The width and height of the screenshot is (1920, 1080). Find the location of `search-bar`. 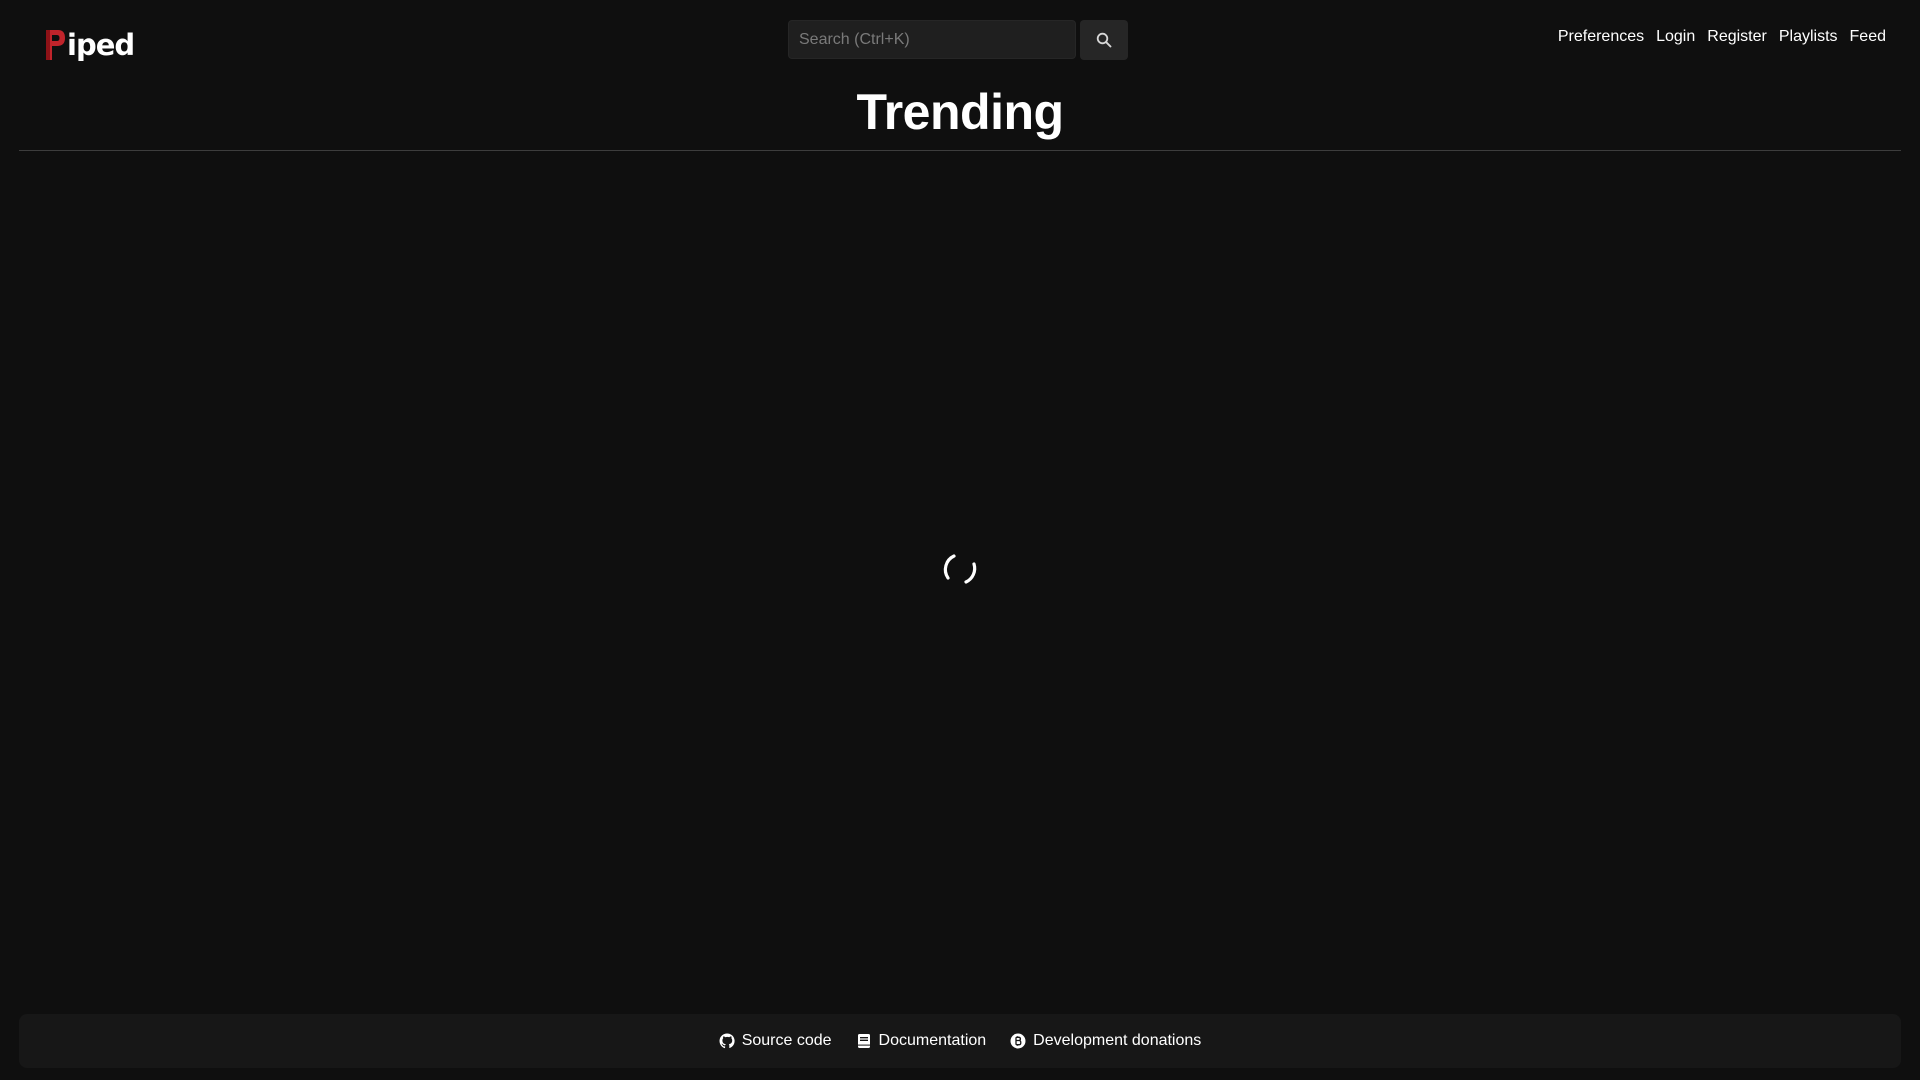

search-bar is located at coordinates (958, 40).